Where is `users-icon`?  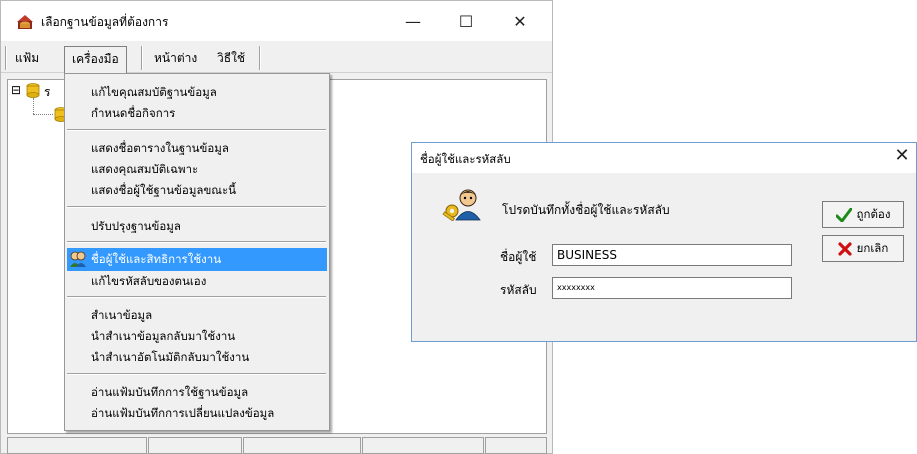
users-icon is located at coordinates (78, 259).